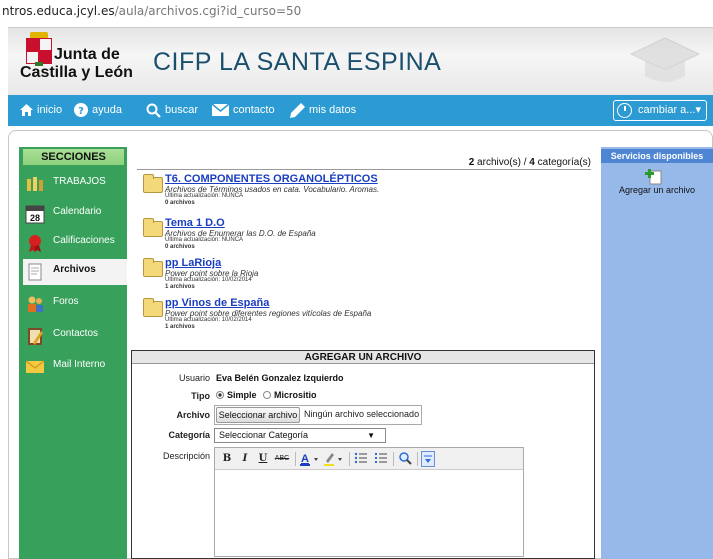 This screenshot has height=559, width=713. What do you see at coordinates (75, 304) in the screenshot?
I see `sidebar-item-foros: Foros` at bounding box center [75, 304].